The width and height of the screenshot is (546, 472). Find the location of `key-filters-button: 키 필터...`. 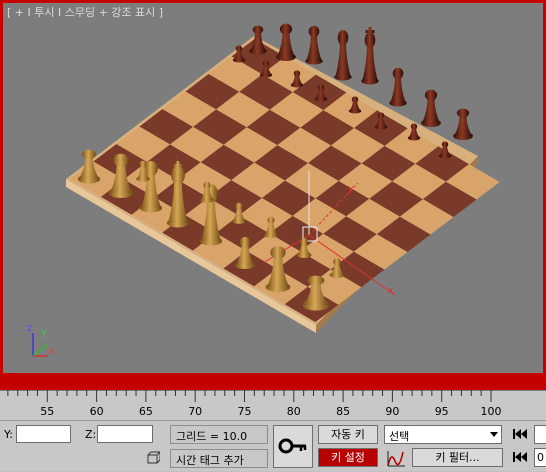

key-filters-button: 키 필터... is located at coordinates (457, 457).